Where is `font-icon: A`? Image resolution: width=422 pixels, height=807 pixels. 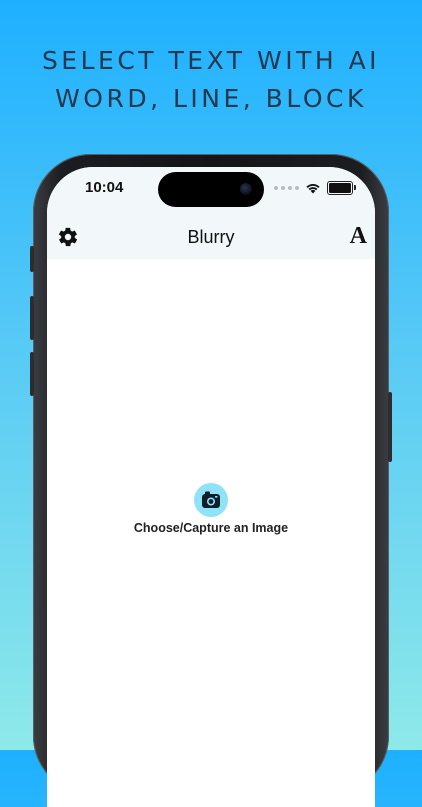 font-icon: A is located at coordinates (358, 236).